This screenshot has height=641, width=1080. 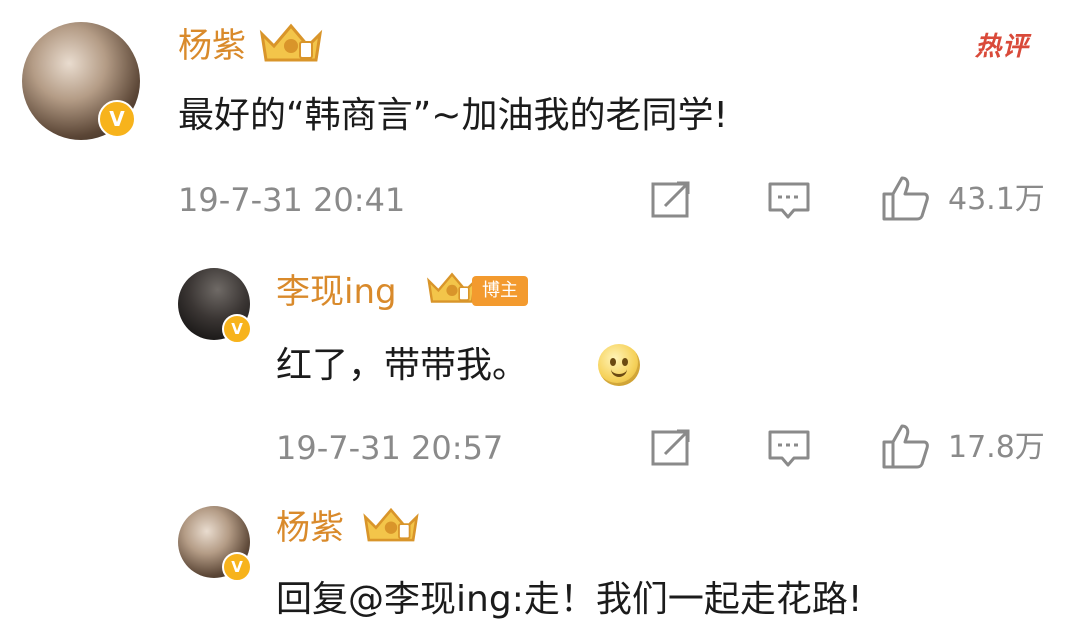 I want to click on comment-content: 最好的“韩商言”~加油我的老同学!, so click(x=453, y=115).